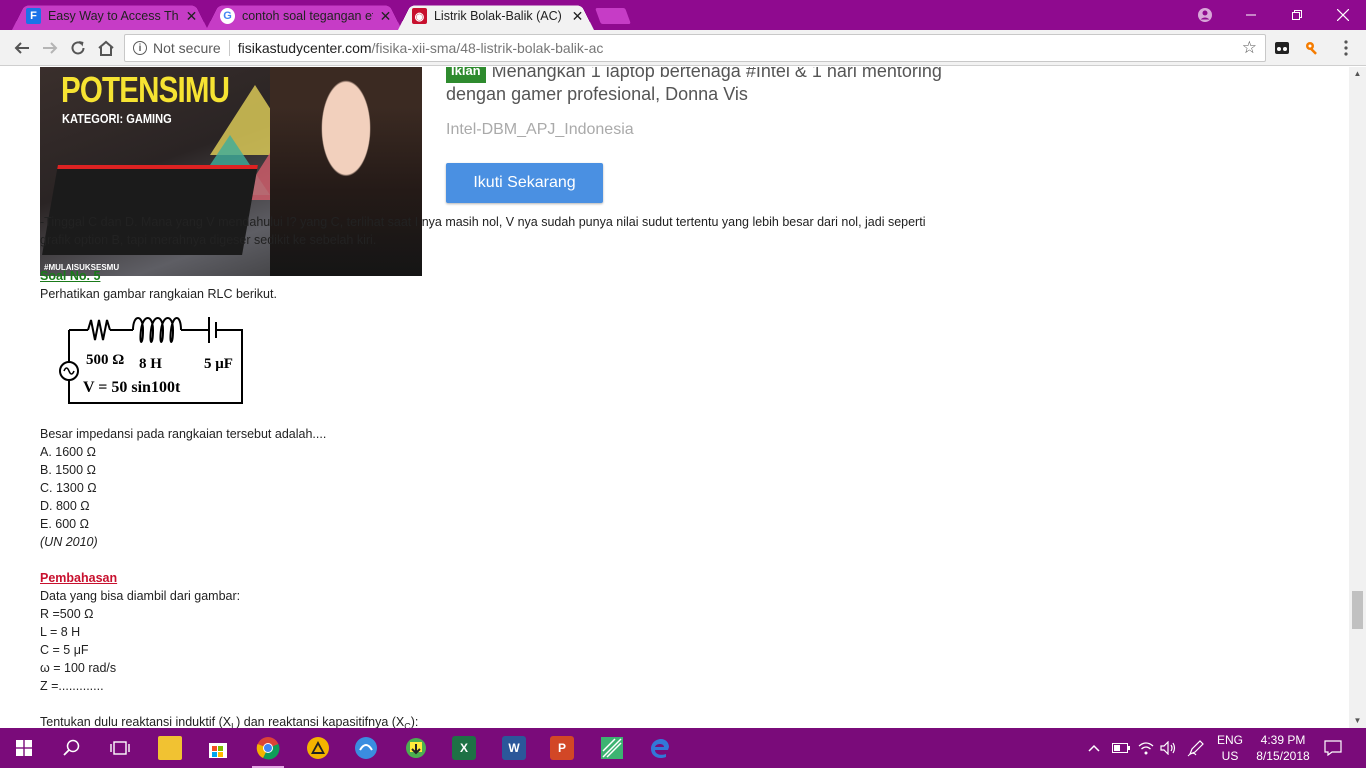 This screenshot has height=768, width=1366. Describe the element at coordinates (1121, 748) in the screenshot. I see `battery-icon` at that location.